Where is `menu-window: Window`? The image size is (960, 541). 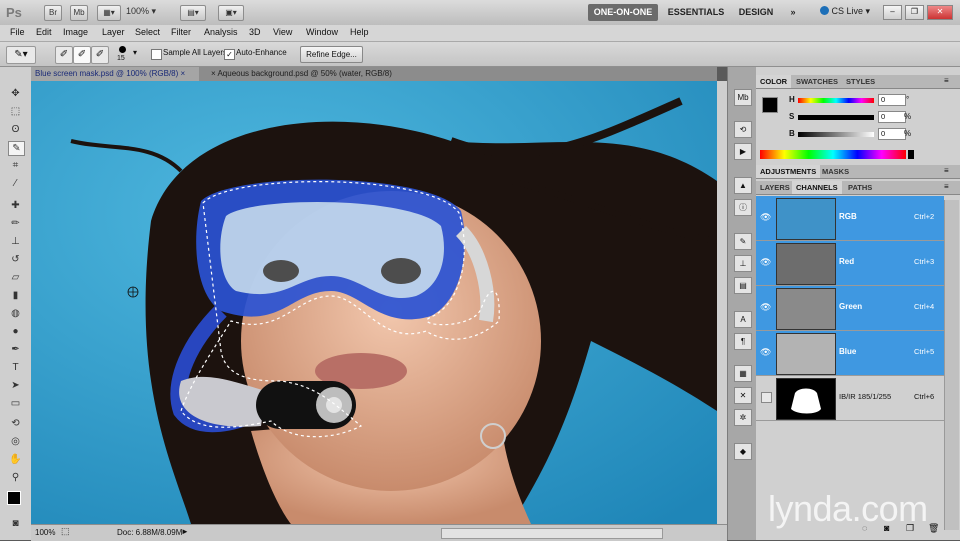
menu-window: Window is located at coordinates (322, 32).